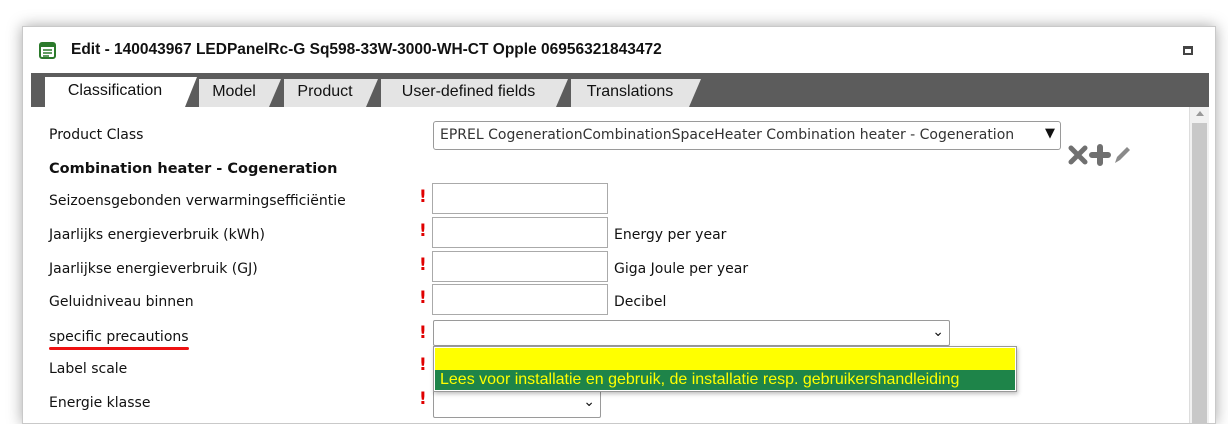  Describe the element at coordinates (1050, 133) in the screenshot. I see `chevron-down-icon: ▼` at that location.